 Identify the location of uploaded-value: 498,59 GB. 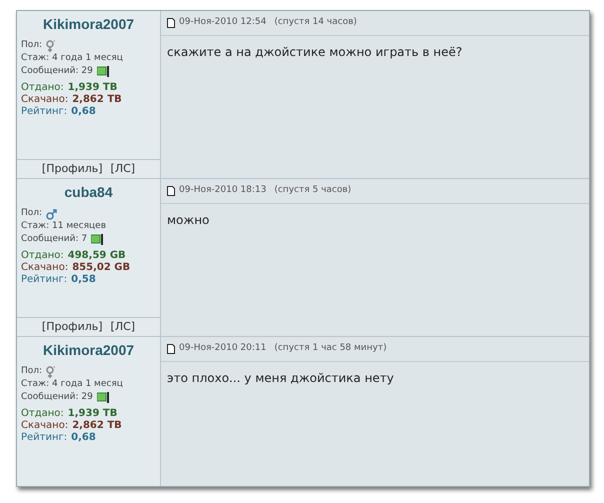
(97, 256).